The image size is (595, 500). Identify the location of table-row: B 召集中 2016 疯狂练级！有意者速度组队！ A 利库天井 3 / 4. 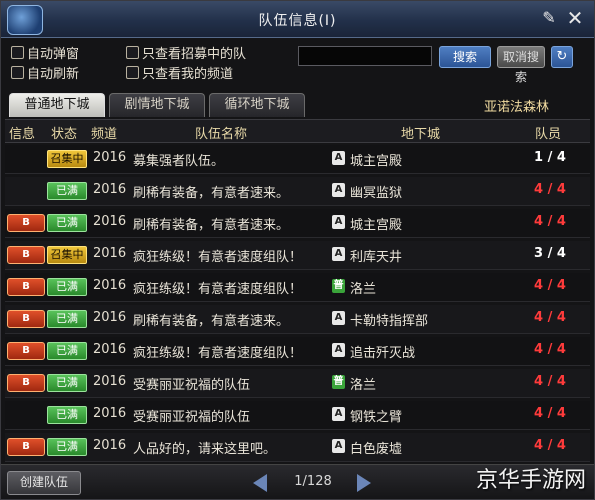
(297, 255).